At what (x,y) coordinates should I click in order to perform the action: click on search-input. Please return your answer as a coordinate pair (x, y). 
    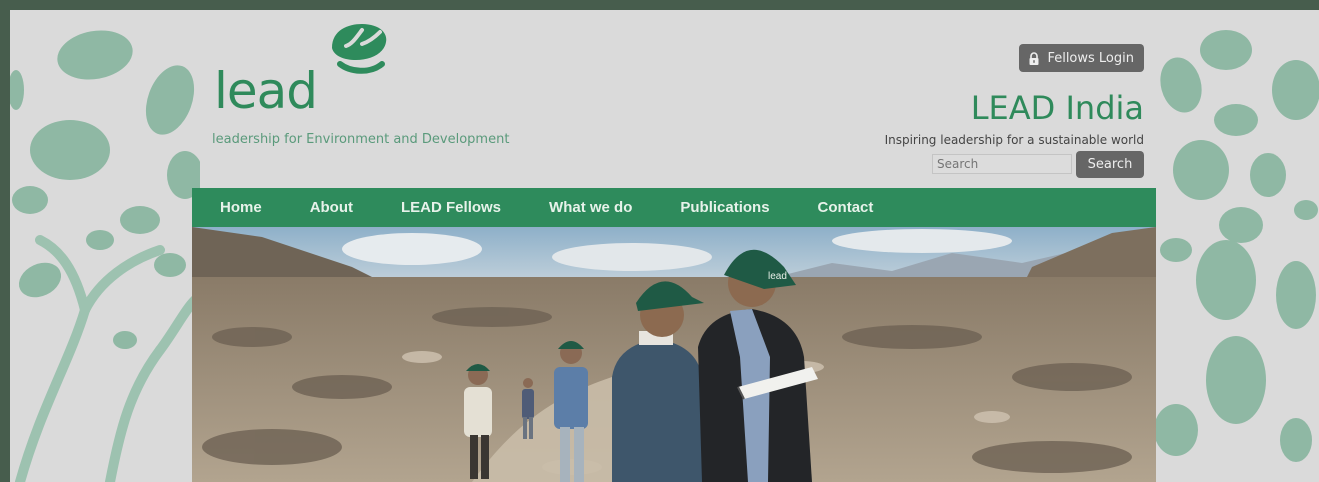
    Looking at the image, I should click on (1002, 164).